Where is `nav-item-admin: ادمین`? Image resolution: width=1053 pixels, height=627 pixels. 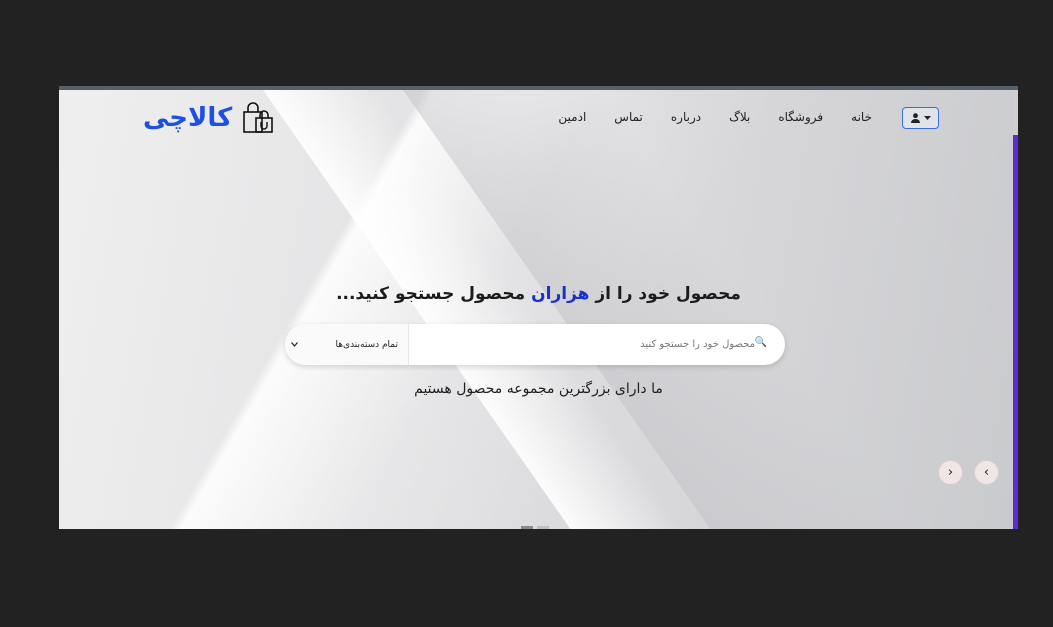
nav-item-admin: ادمین is located at coordinates (572, 117).